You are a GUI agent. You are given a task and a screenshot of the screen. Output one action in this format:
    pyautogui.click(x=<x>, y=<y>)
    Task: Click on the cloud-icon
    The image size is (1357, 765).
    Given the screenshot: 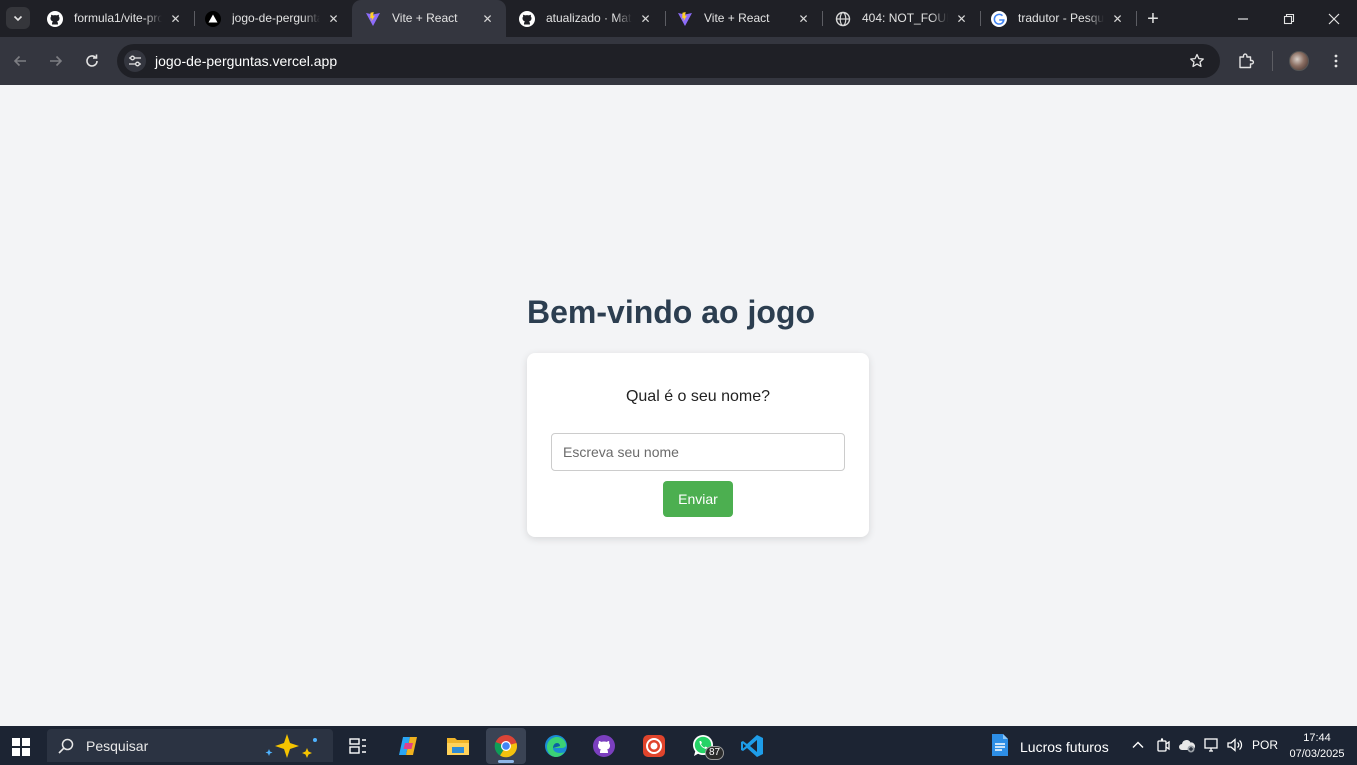 What is the action you would take?
    pyautogui.click(x=1187, y=746)
    